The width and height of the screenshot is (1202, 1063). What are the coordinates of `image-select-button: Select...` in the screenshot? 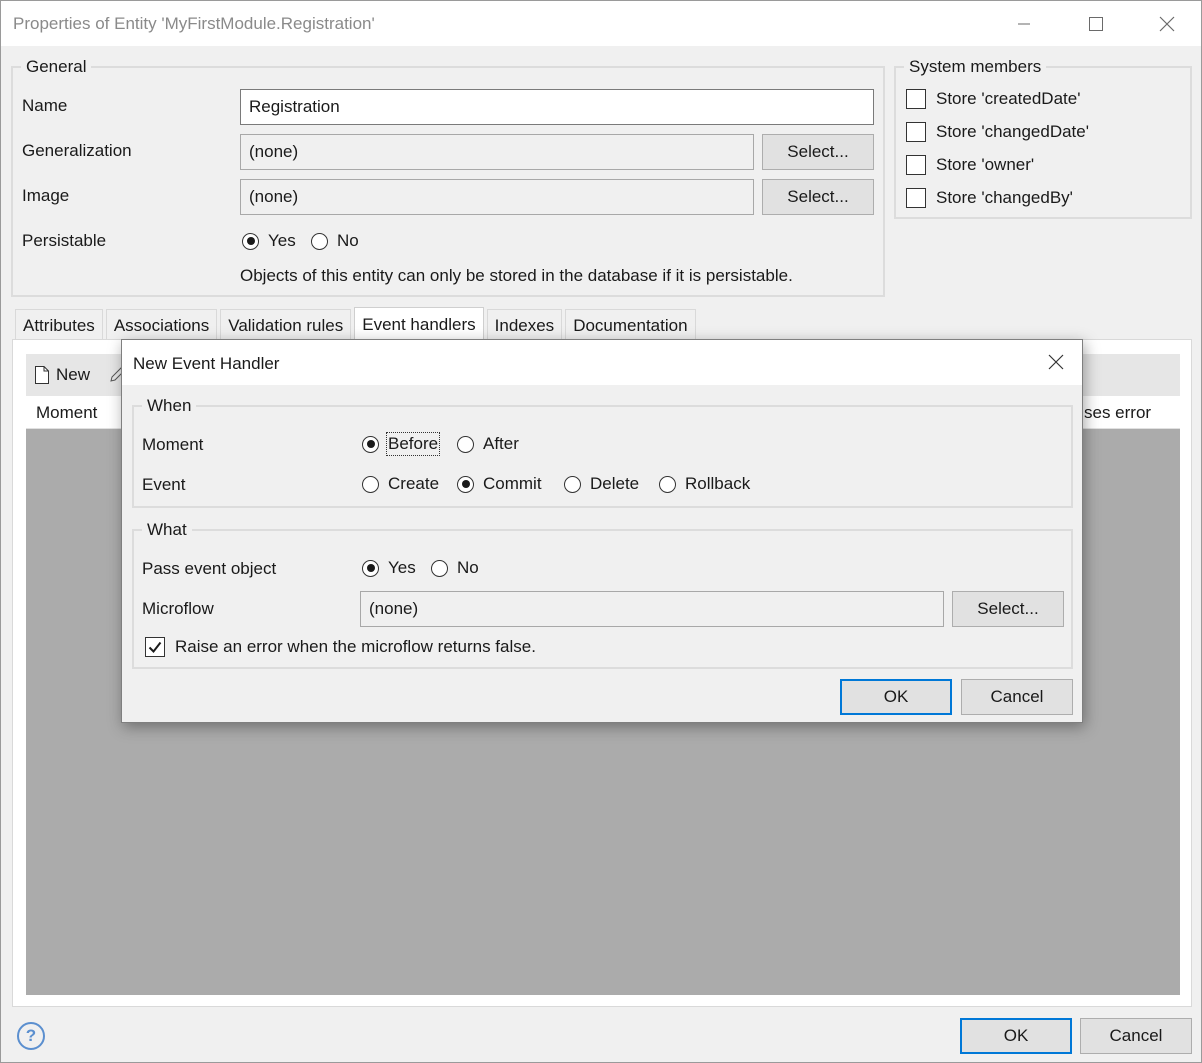 It's located at (818, 197).